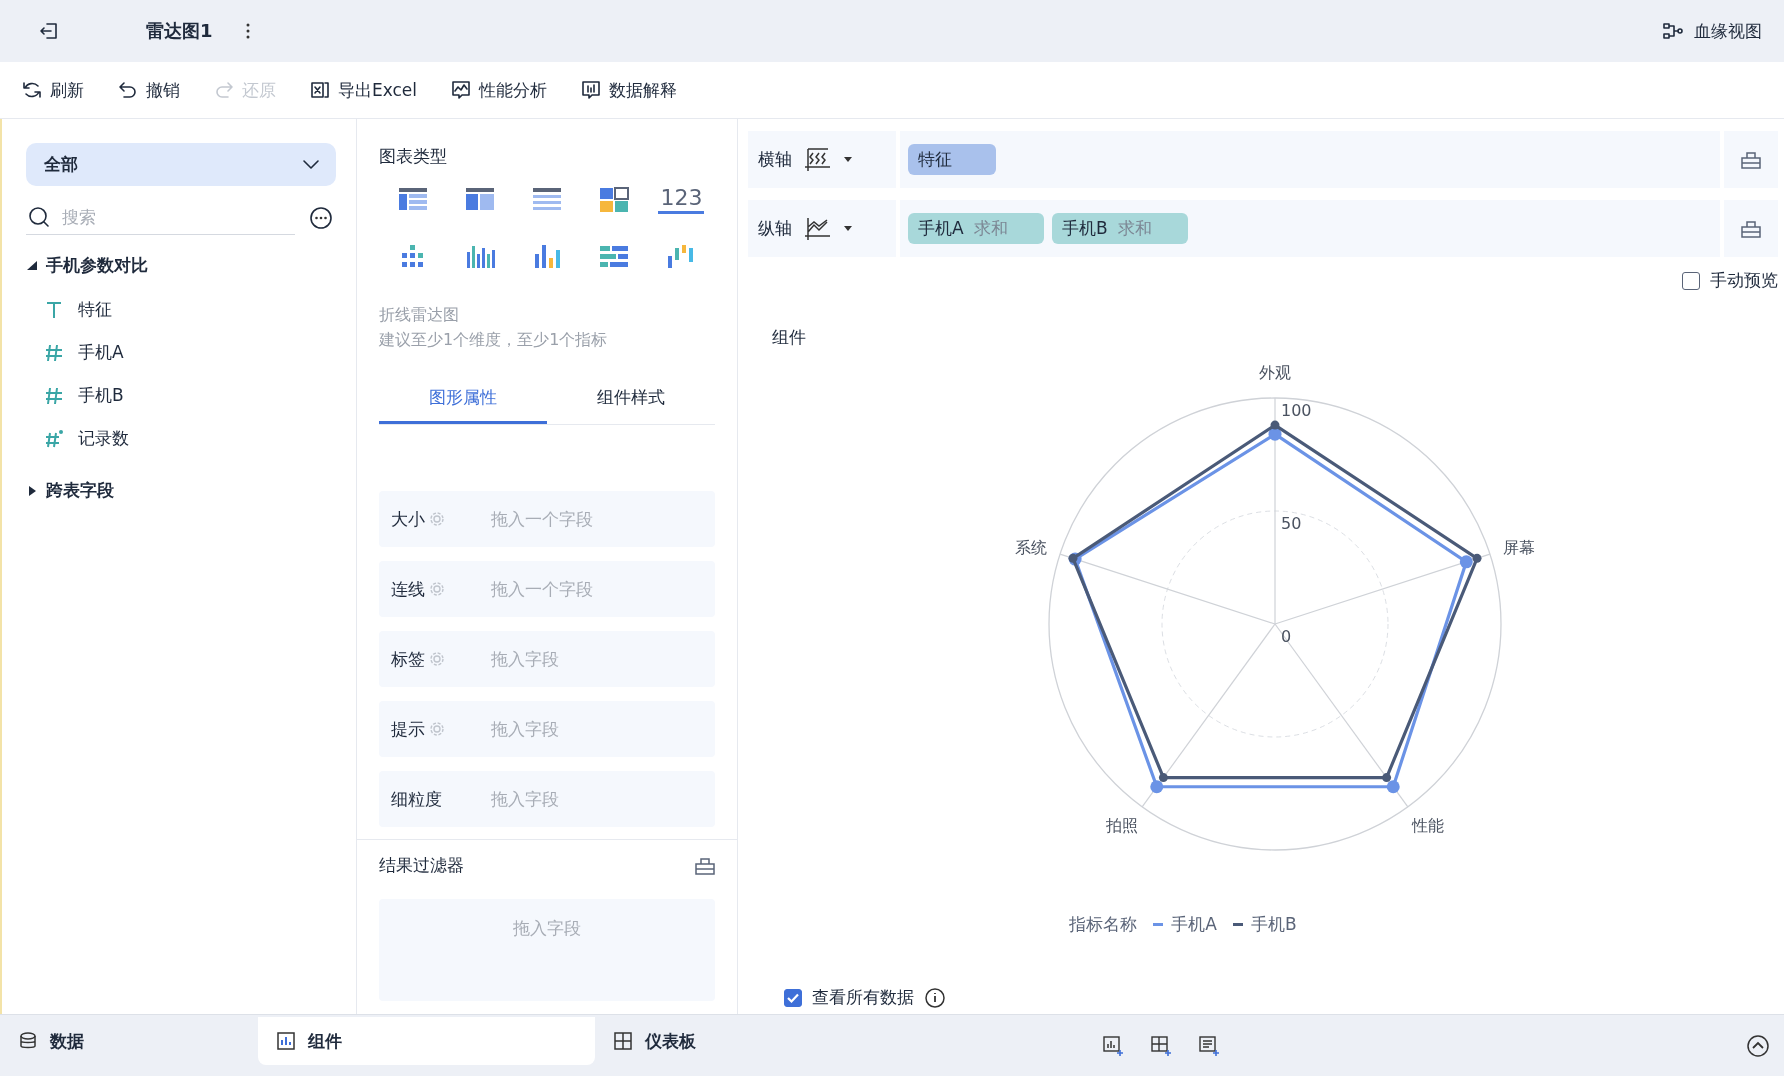 The height and width of the screenshot is (1076, 1784). What do you see at coordinates (1291, 523) in the screenshot?
I see `tick-label: 50` at bounding box center [1291, 523].